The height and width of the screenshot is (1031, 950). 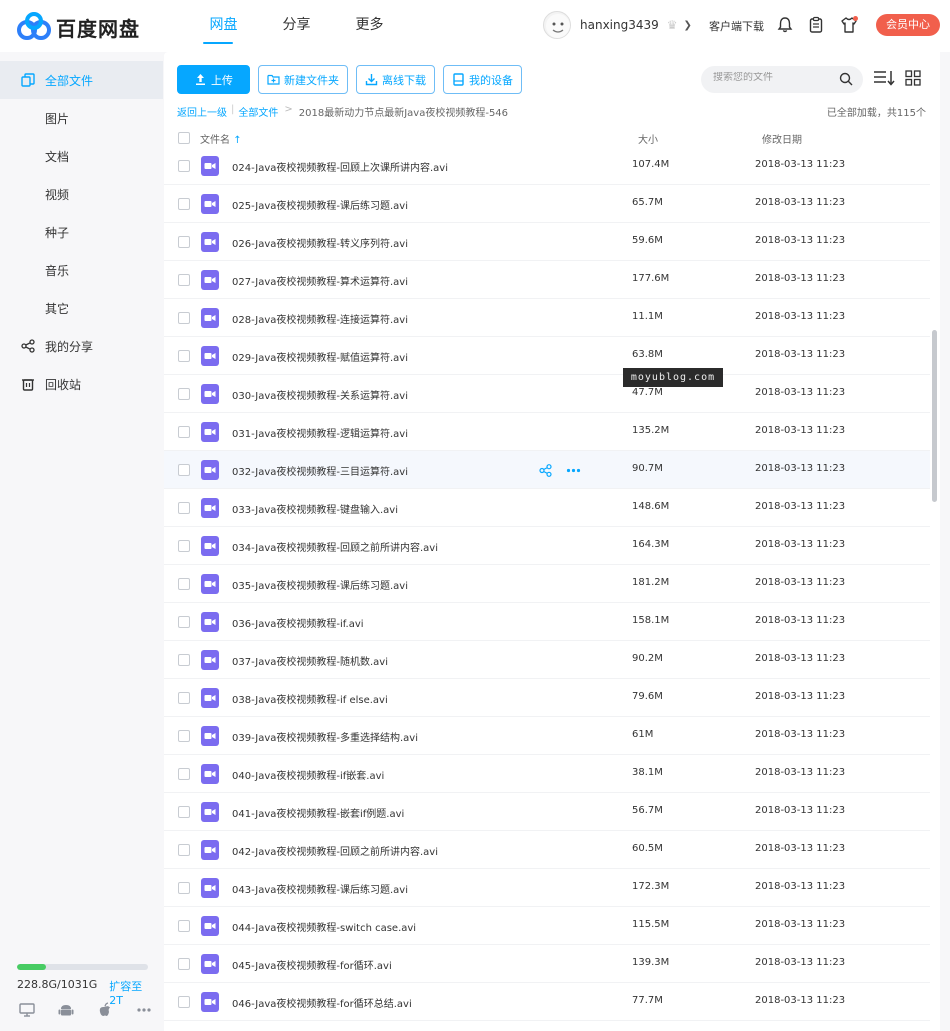 What do you see at coordinates (221, 138) in the screenshot?
I see `column-header-name: 文件名 ↑` at bounding box center [221, 138].